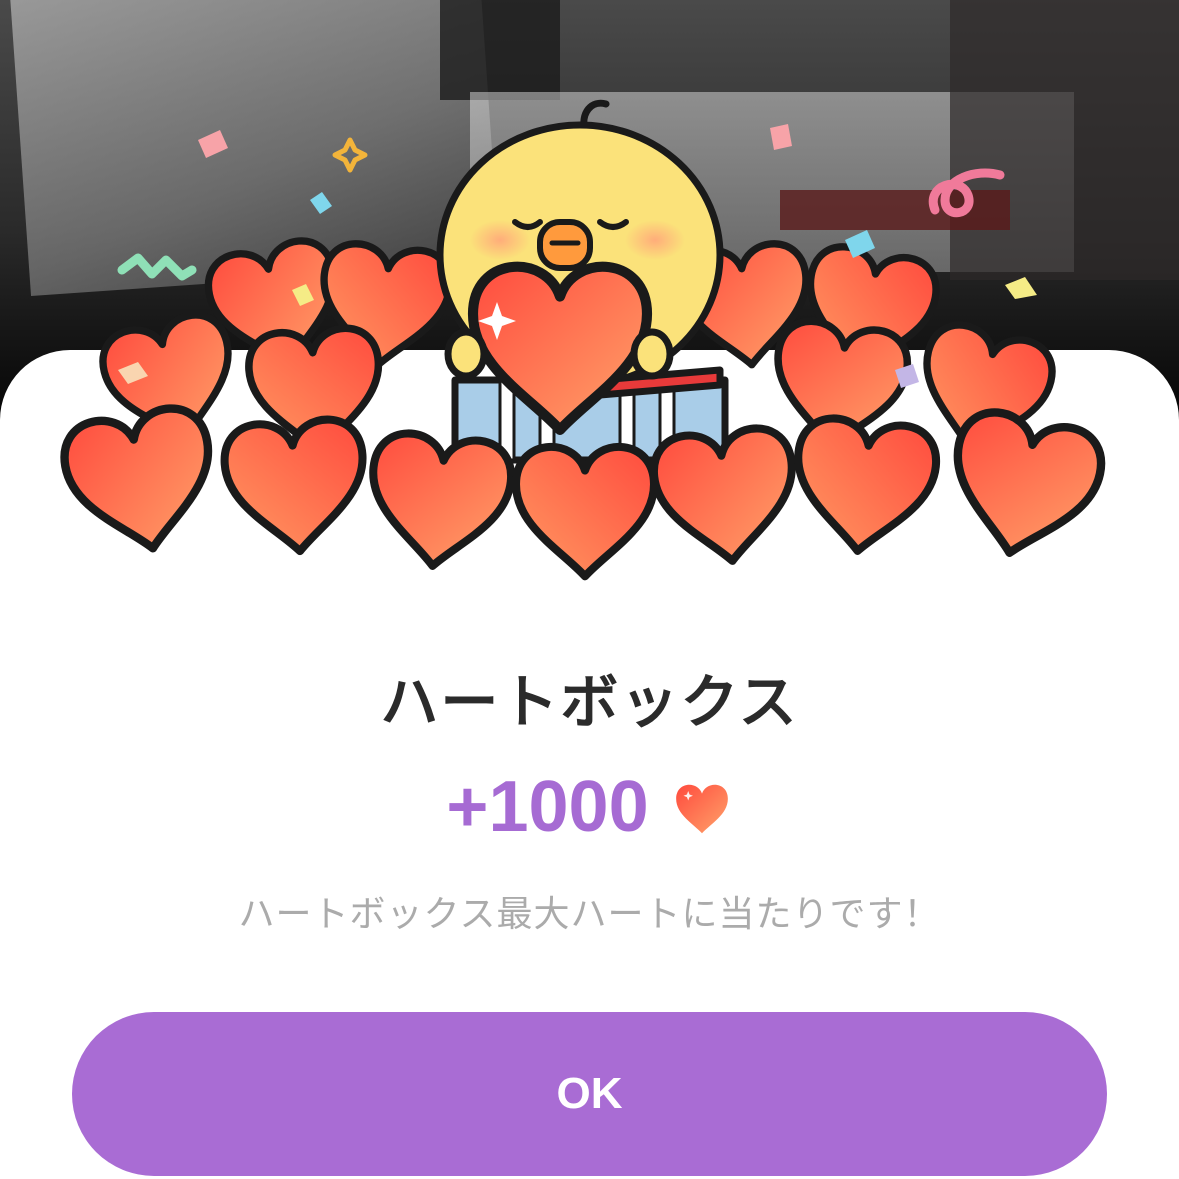 This screenshot has height=1179, width=1179. I want to click on ok-button: OK, so click(589, 1094).